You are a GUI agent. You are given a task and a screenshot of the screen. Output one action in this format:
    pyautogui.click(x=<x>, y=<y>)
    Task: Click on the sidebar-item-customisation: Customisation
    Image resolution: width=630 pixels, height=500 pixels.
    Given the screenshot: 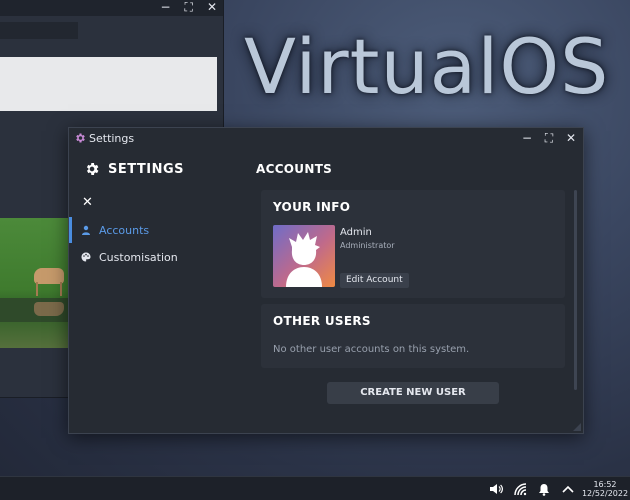 What is the action you would take?
    pyautogui.click(x=149, y=257)
    